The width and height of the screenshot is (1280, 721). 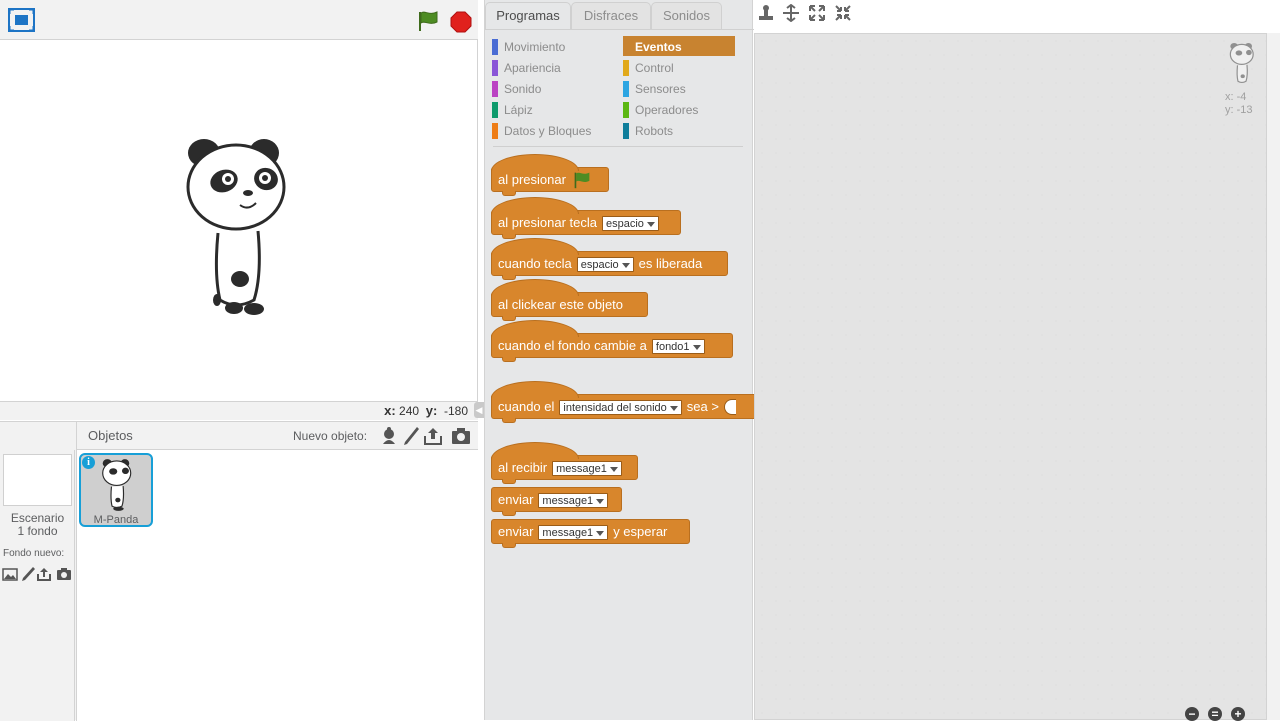 What do you see at coordinates (817, 13) in the screenshot?
I see `grow-icon` at bounding box center [817, 13].